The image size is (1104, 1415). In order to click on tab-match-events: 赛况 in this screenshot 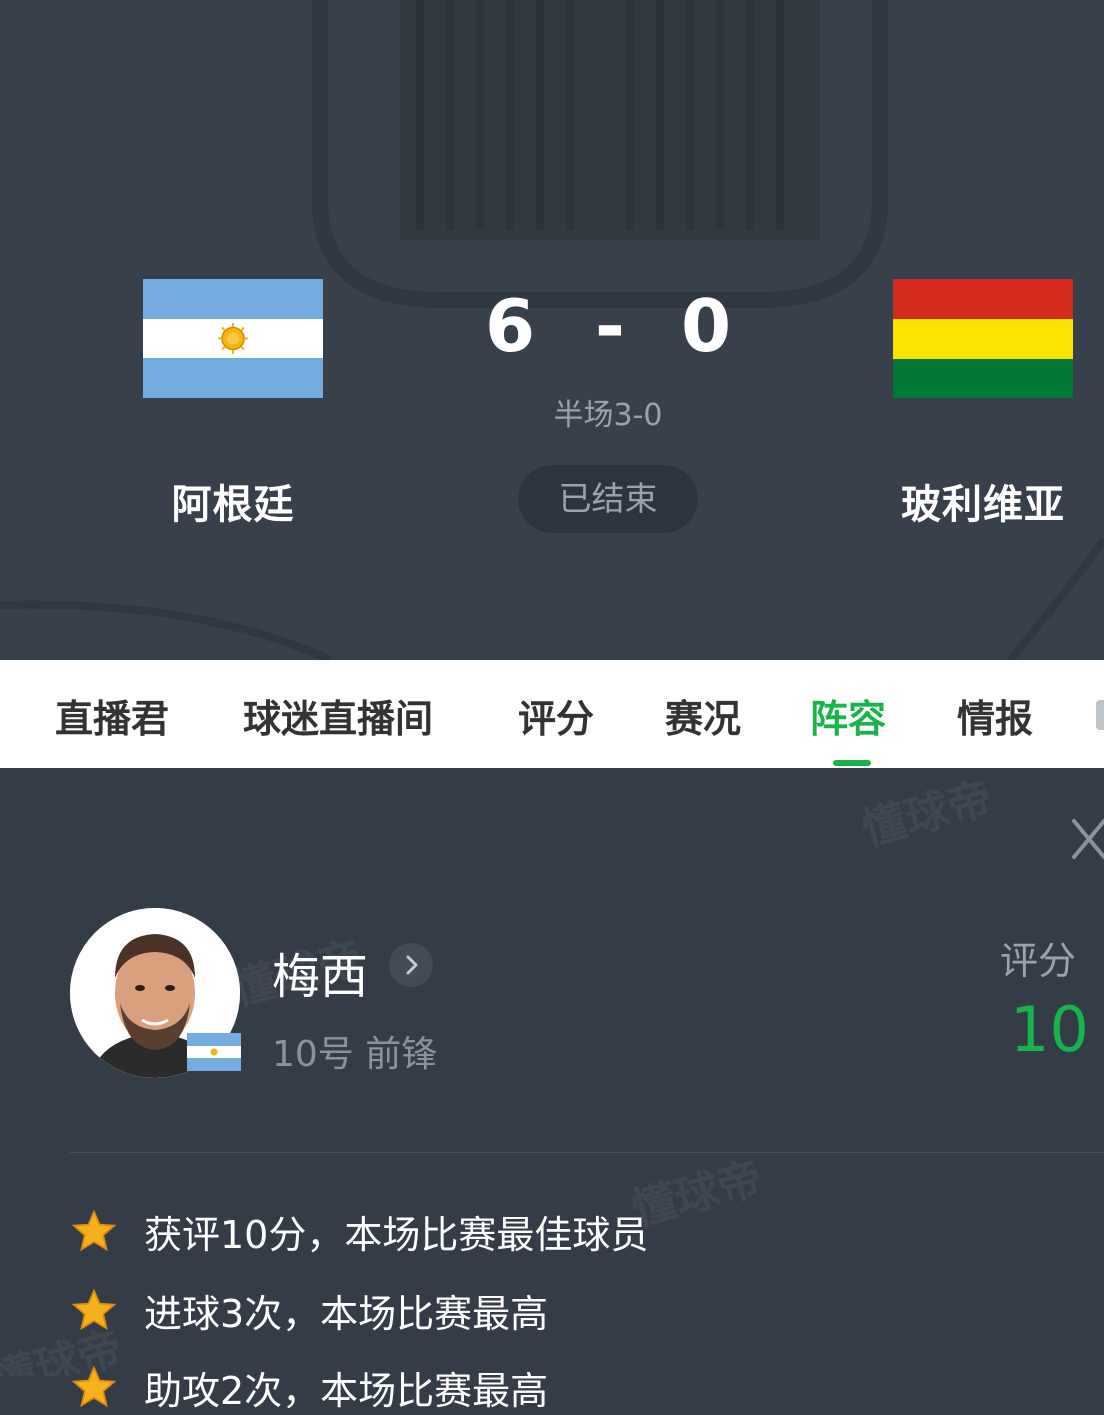, I will do `click(703, 715)`.